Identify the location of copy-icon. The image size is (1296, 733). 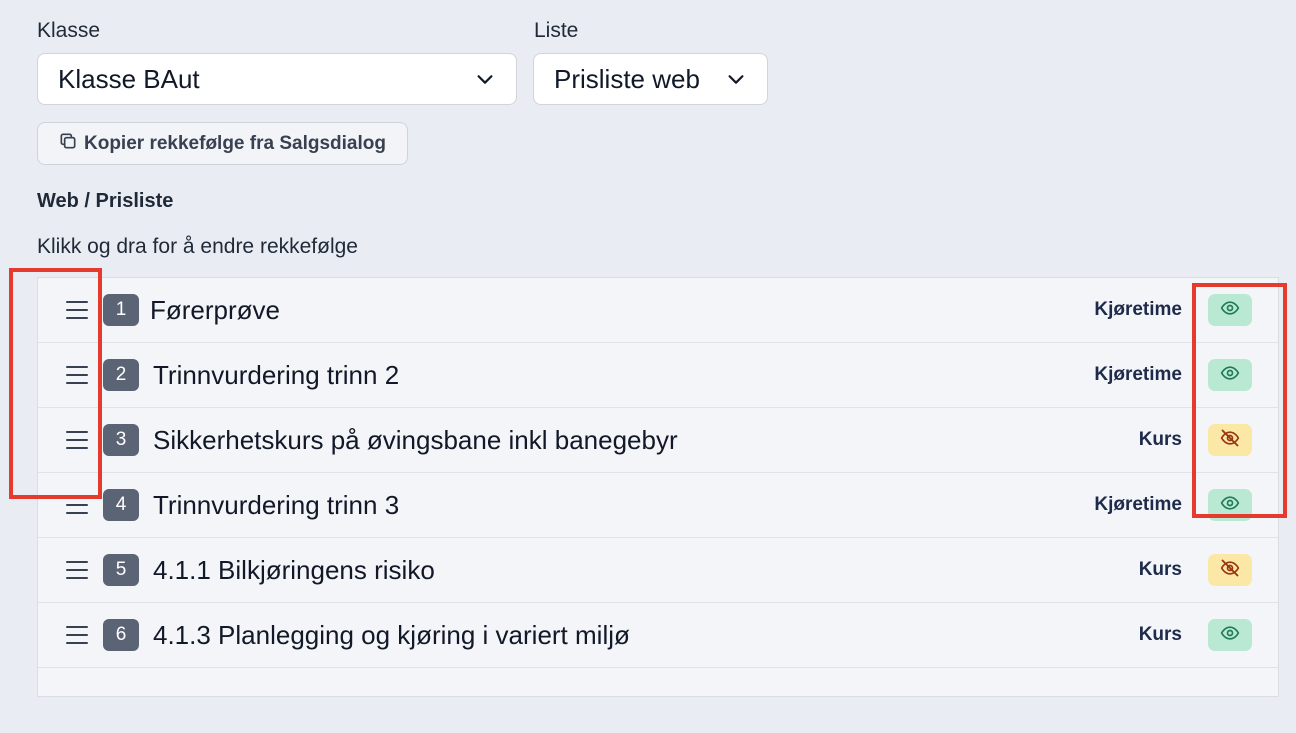
(68, 144).